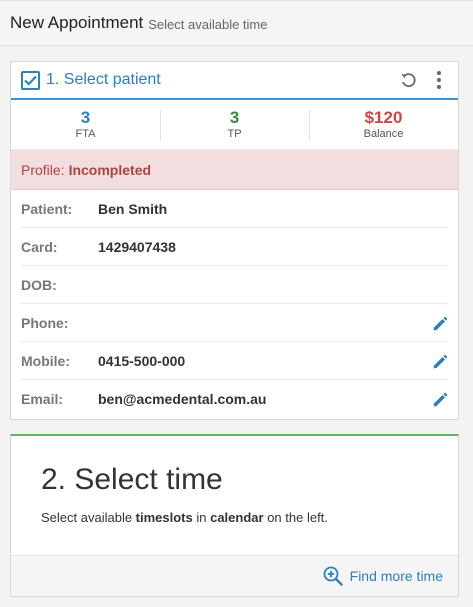 The height and width of the screenshot is (607, 473). Describe the element at coordinates (234, 209) in the screenshot. I see `patient-name-row: Patient: Ben Smith` at that location.